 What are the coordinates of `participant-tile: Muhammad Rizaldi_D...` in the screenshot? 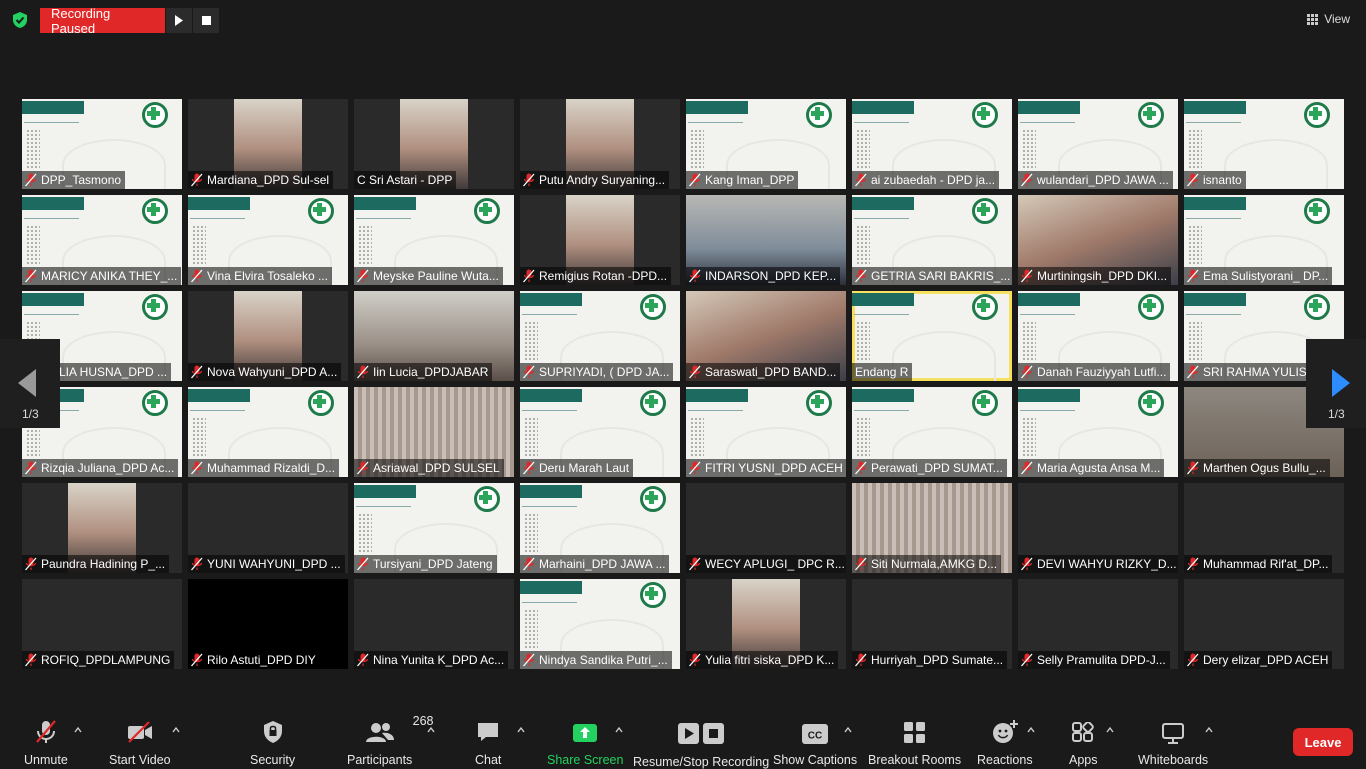 It's located at (268, 432).